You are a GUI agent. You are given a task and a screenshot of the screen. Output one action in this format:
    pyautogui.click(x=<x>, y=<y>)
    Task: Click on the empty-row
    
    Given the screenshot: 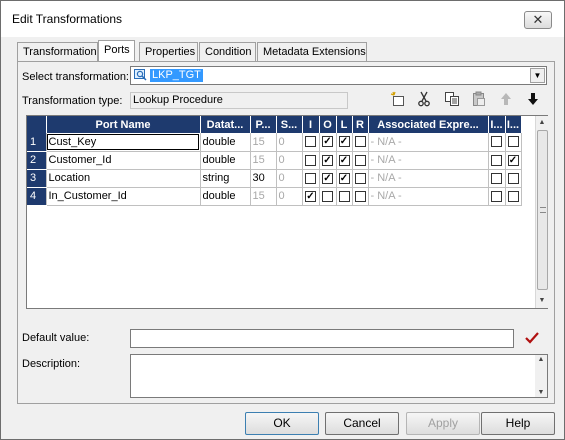 What is the action you would take?
    pyautogui.click(x=274, y=214)
    